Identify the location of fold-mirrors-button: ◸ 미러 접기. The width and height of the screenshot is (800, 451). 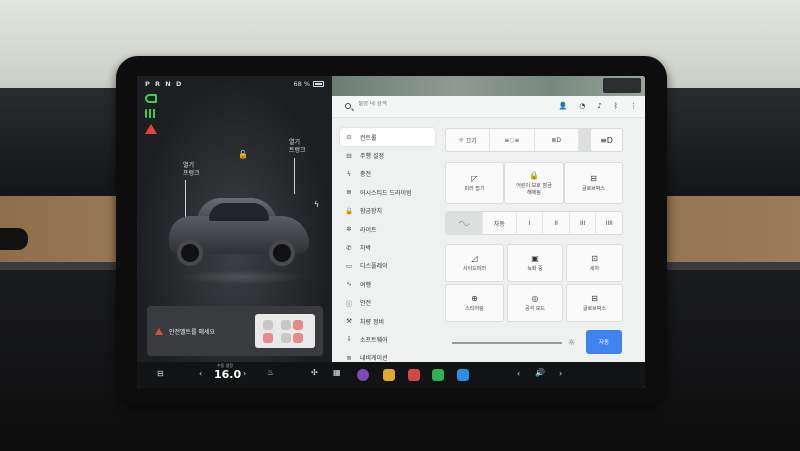
(474, 183).